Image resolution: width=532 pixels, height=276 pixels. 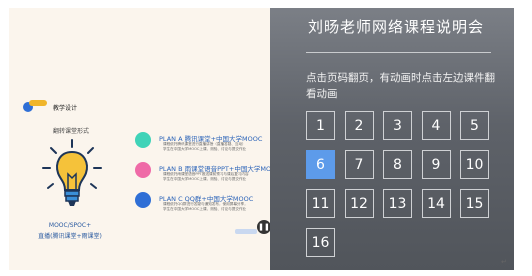 What do you see at coordinates (50, 106) in the screenshot?
I see `section-tag: 教学设计` at bounding box center [50, 106].